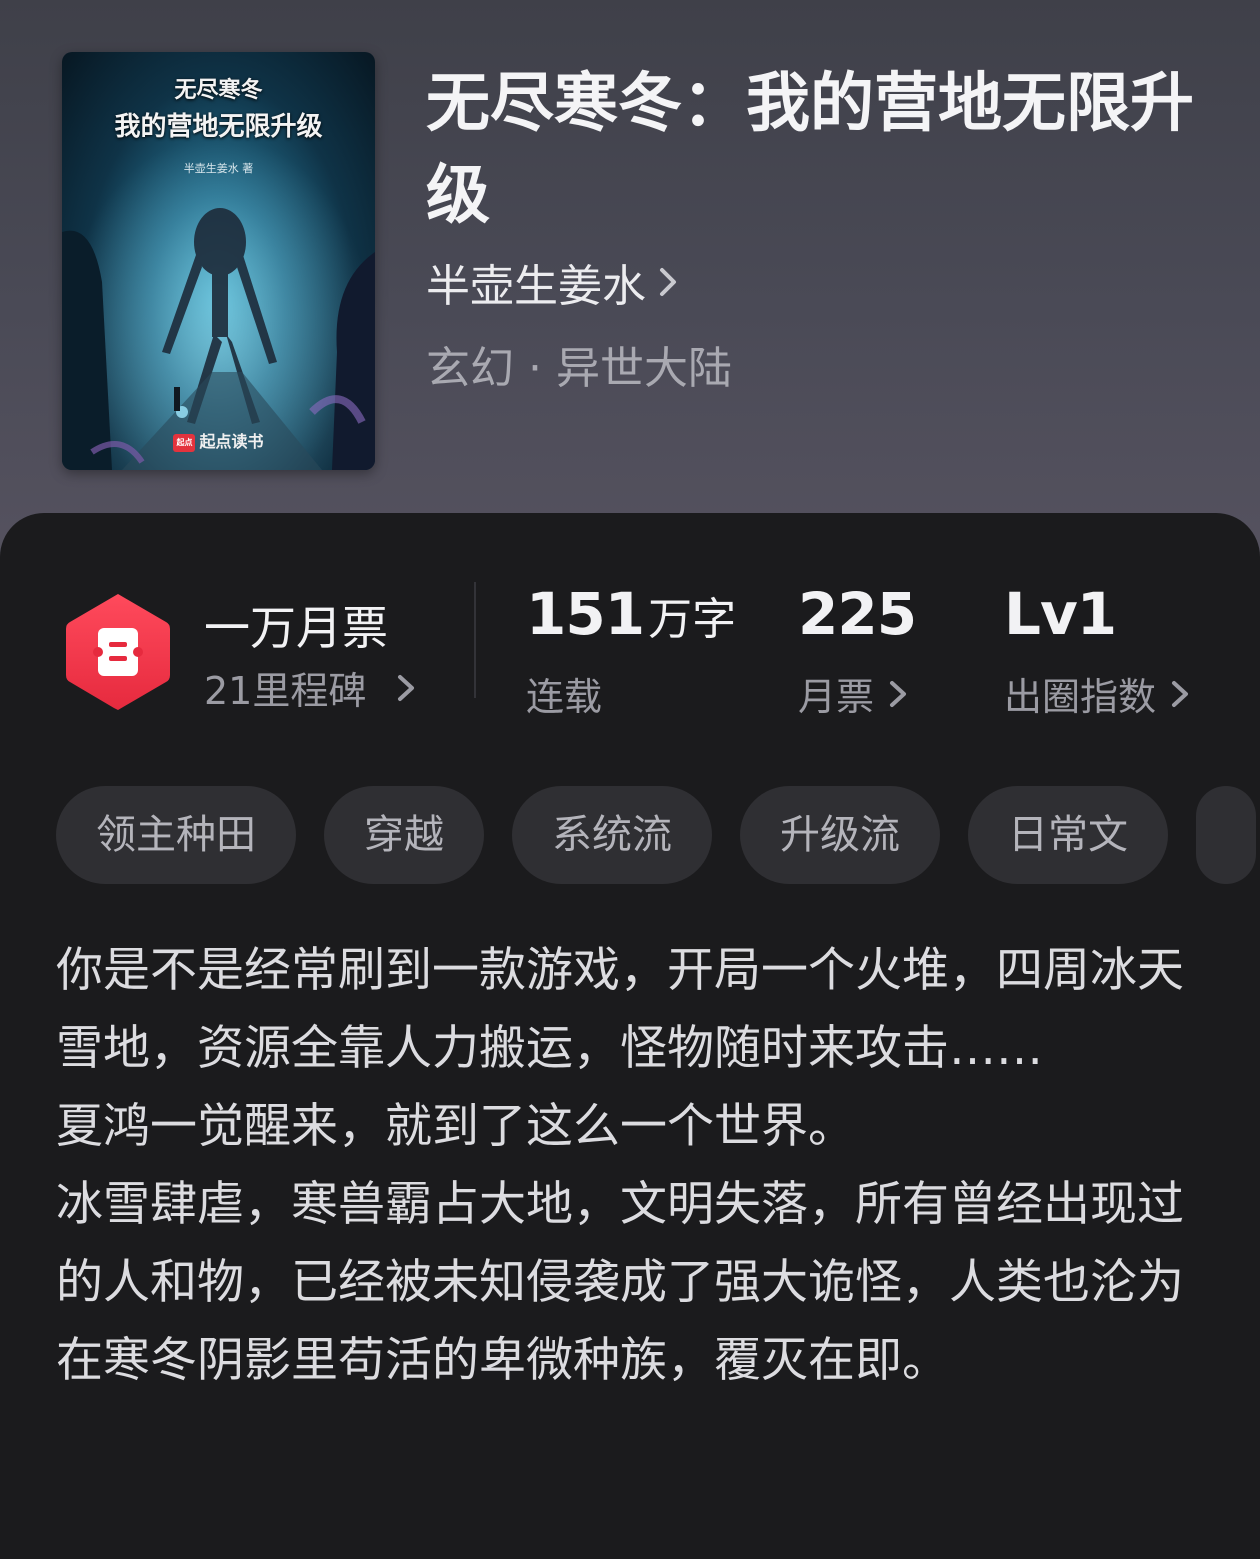 The image size is (1260, 1559). I want to click on tag-chip: 系统流, so click(612, 835).